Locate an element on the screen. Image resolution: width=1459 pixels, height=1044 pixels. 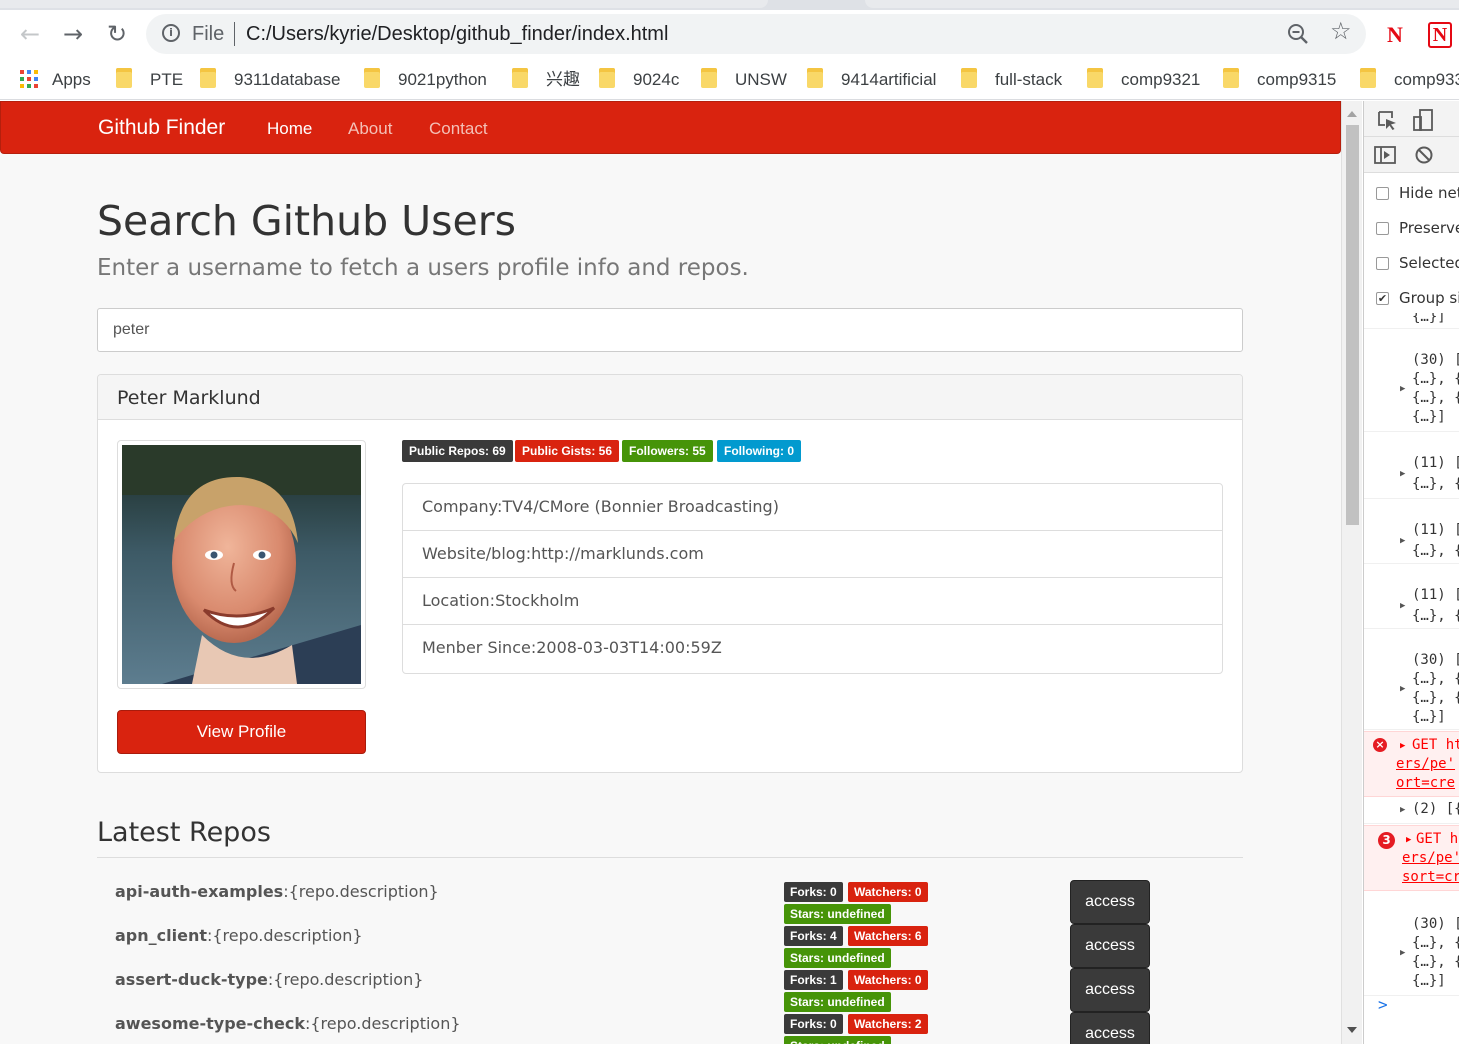
bookmark-label: PTE is located at coordinates (167, 79).